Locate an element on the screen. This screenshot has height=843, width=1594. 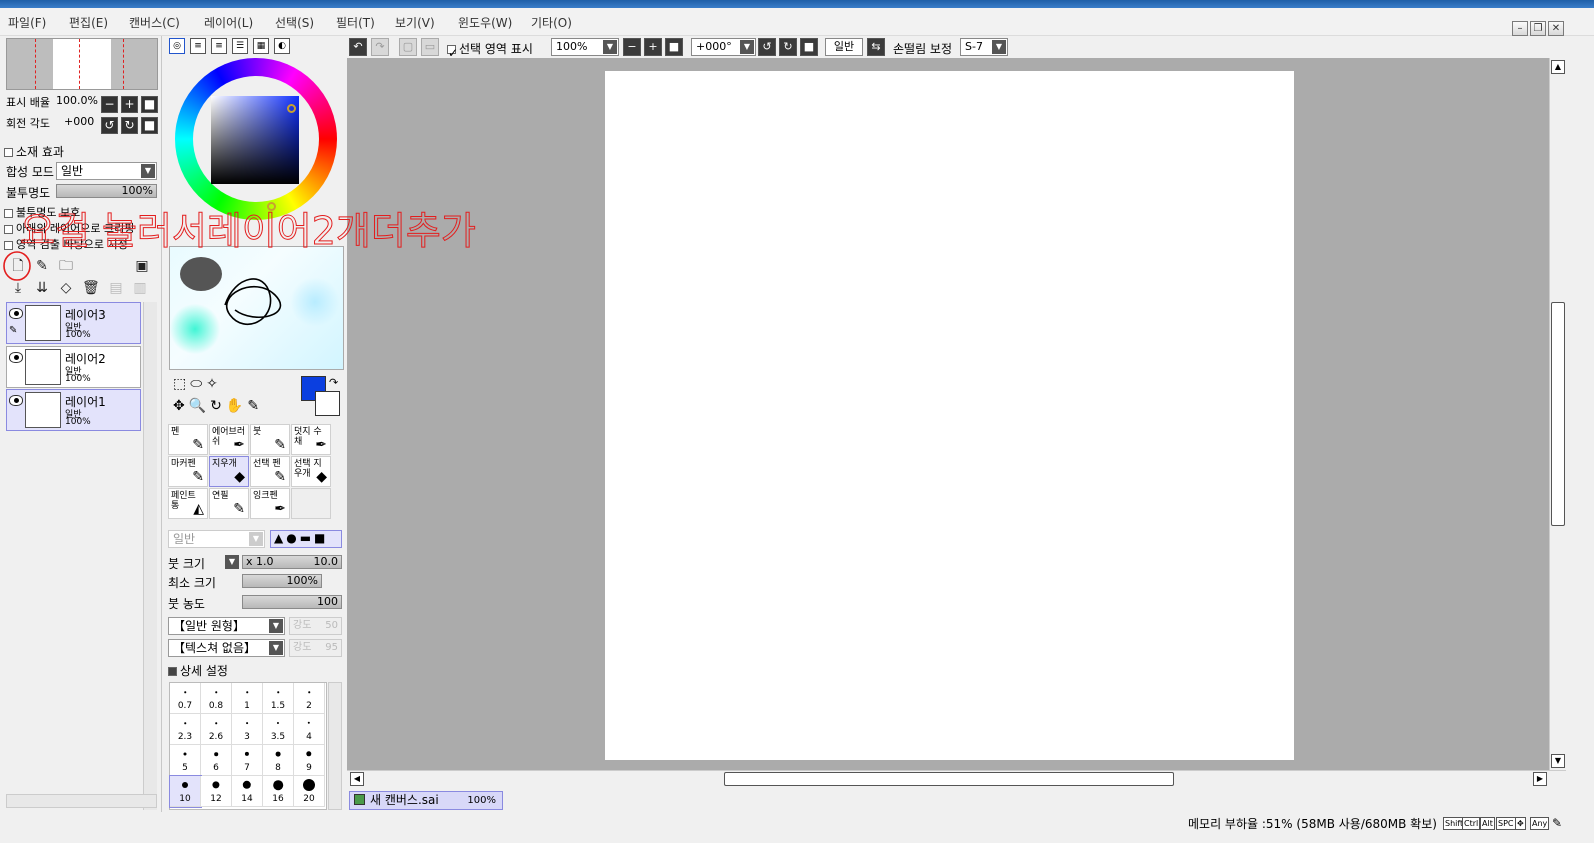
texture-select: 【텍스쳐 없음】 ▼ is located at coordinates (226, 648).